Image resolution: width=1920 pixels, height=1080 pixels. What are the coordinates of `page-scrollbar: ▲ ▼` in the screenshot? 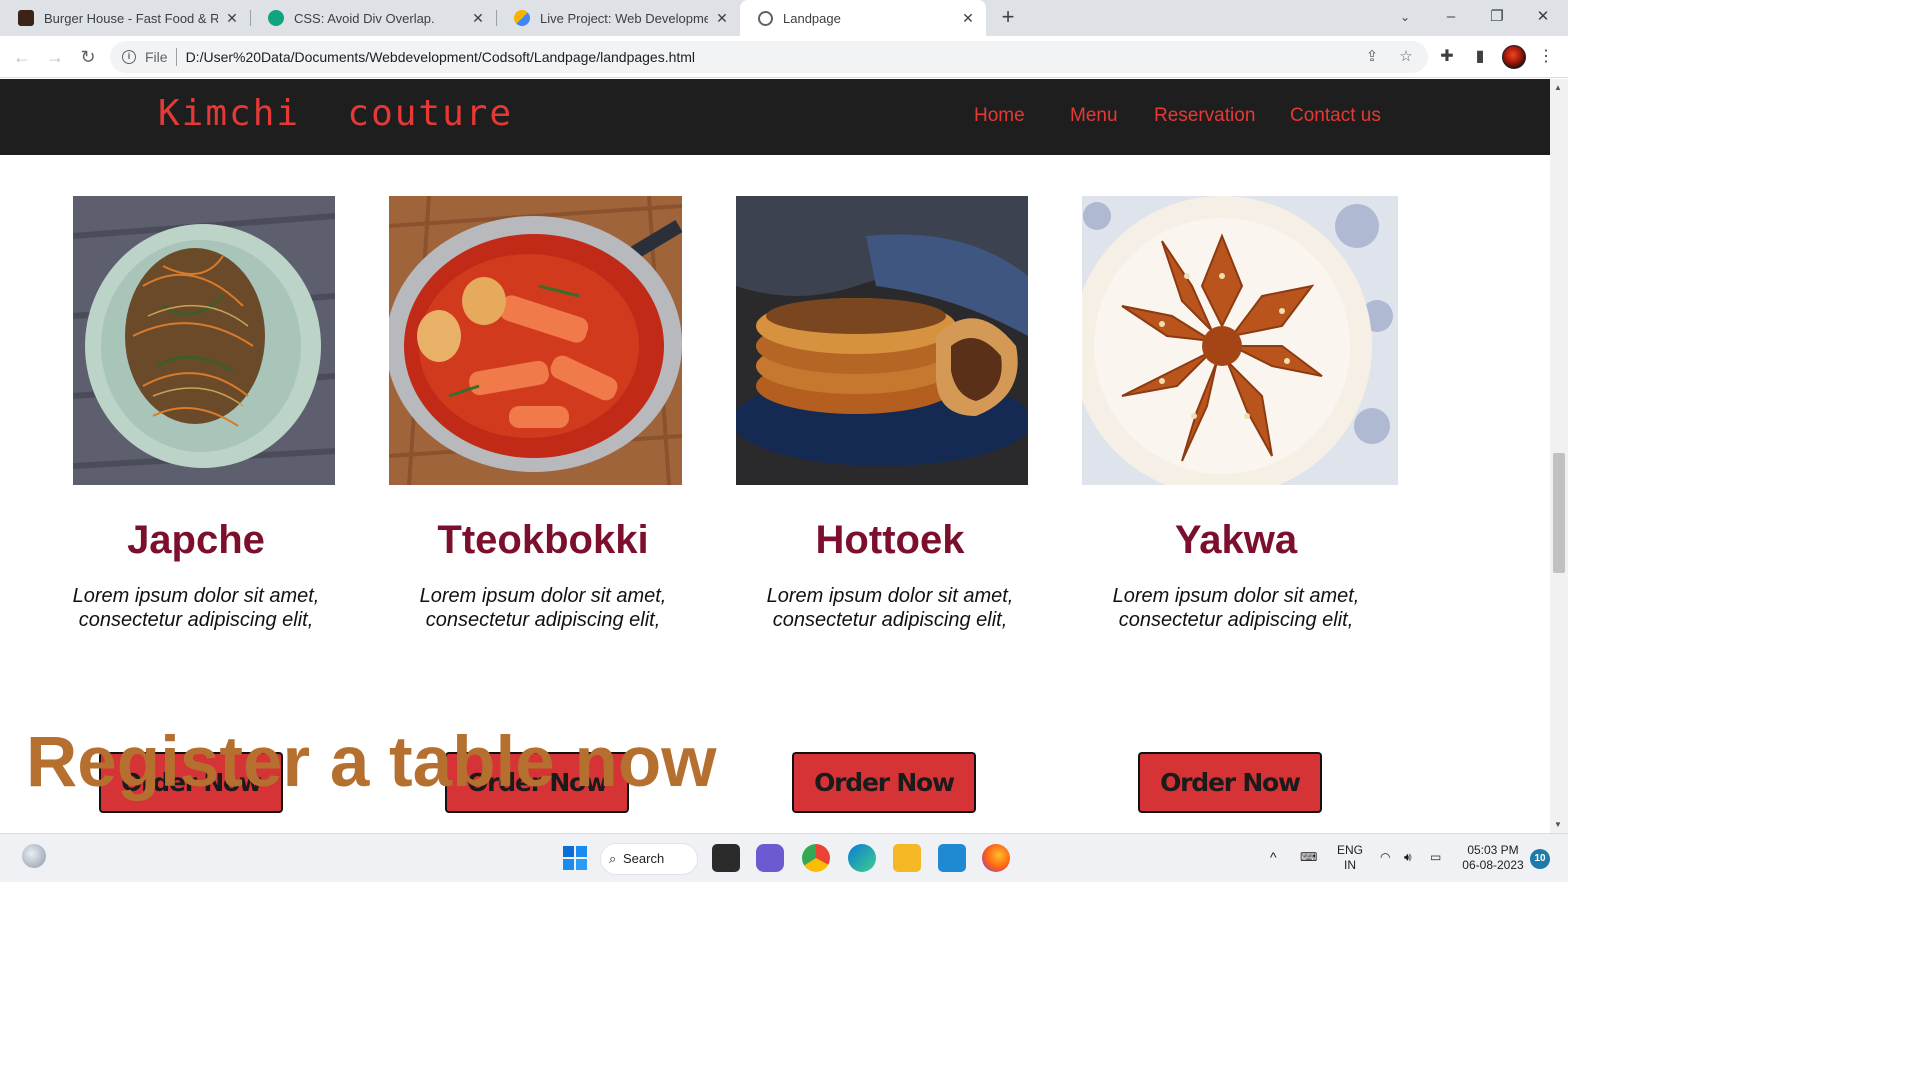 It's located at (1559, 456).